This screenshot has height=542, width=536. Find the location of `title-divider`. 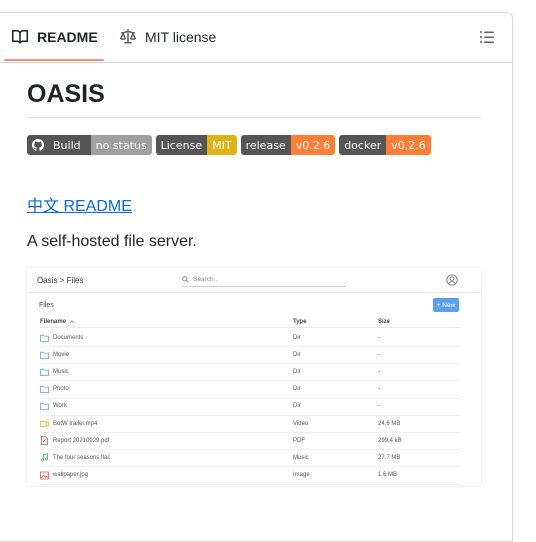

title-divider is located at coordinates (254, 117).